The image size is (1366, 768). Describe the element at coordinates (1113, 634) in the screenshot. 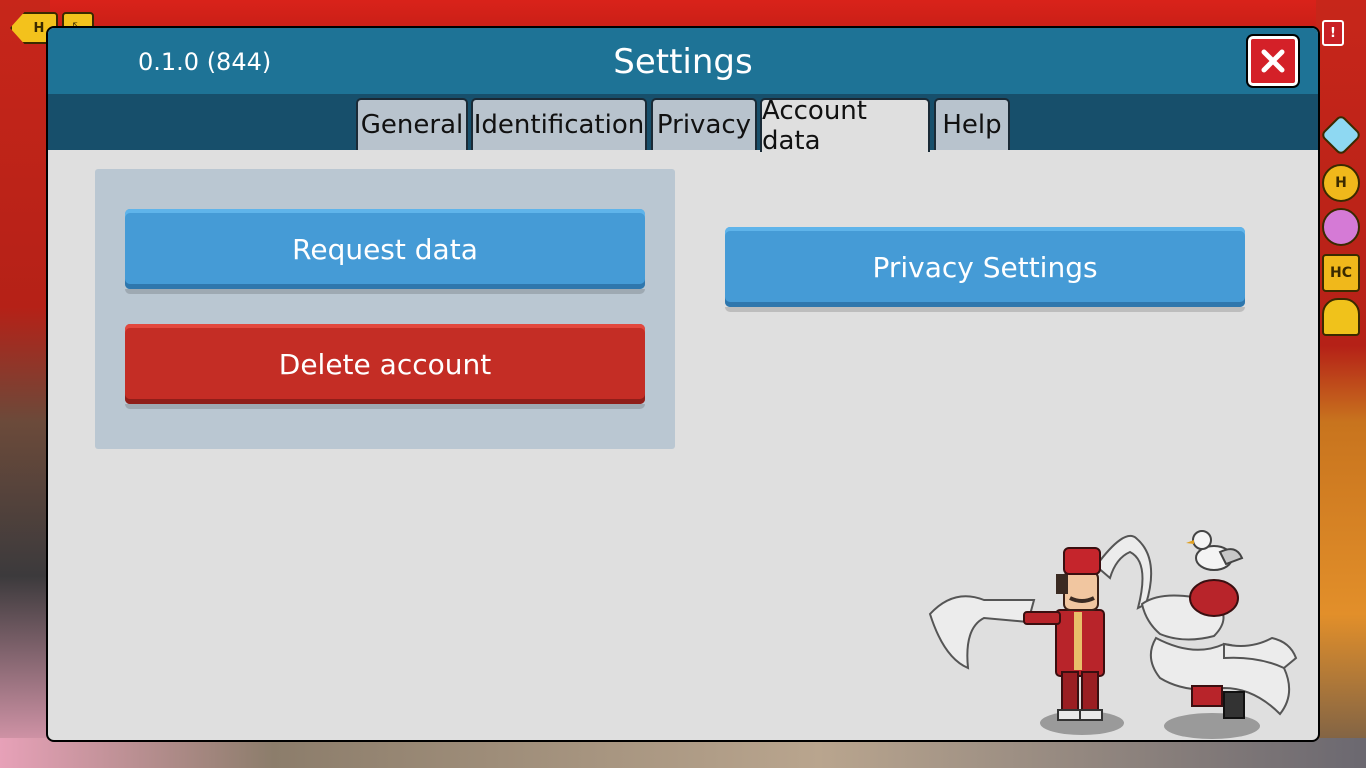

I see `concierge-scroll-illustration` at that location.